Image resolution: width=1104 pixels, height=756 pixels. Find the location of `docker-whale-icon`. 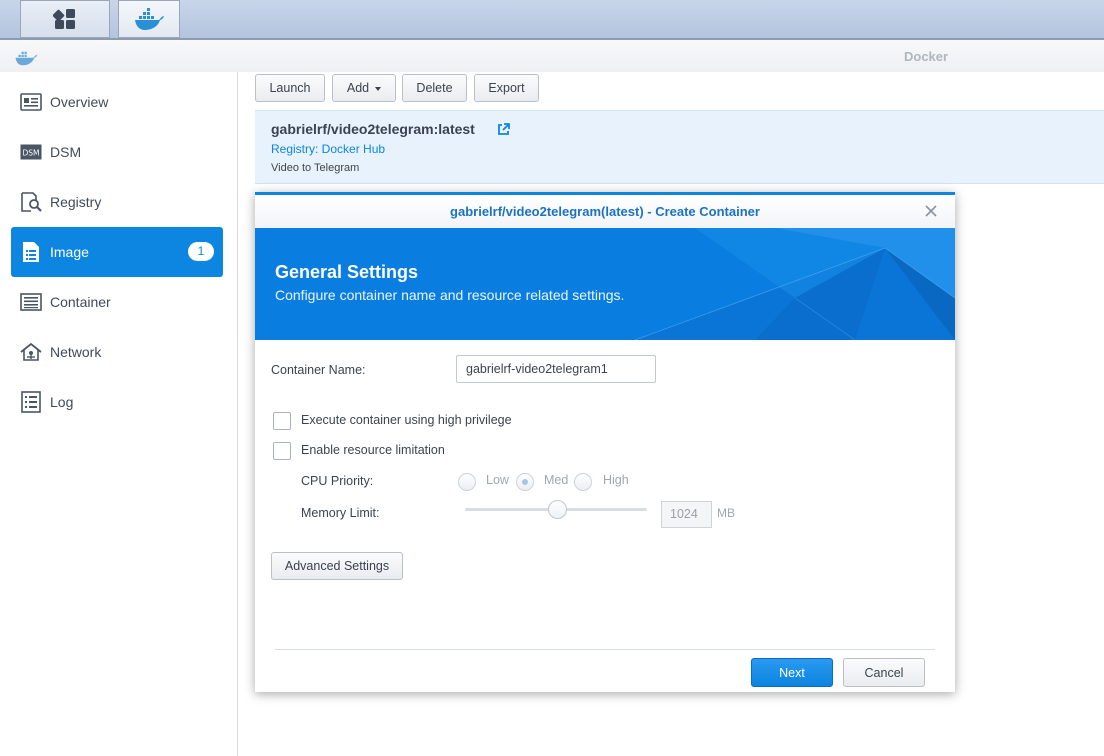

docker-whale-icon is located at coordinates (149, 19).